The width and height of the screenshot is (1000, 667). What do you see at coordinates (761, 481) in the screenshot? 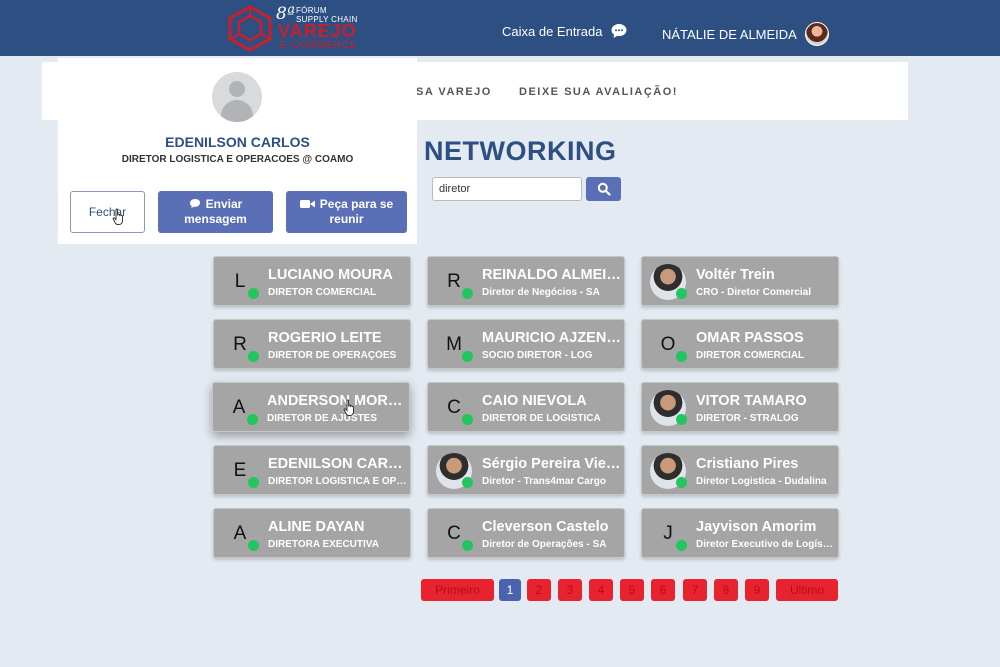
I see `participant-role: Diretor Logistica - Dudalina` at bounding box center [761, 481].